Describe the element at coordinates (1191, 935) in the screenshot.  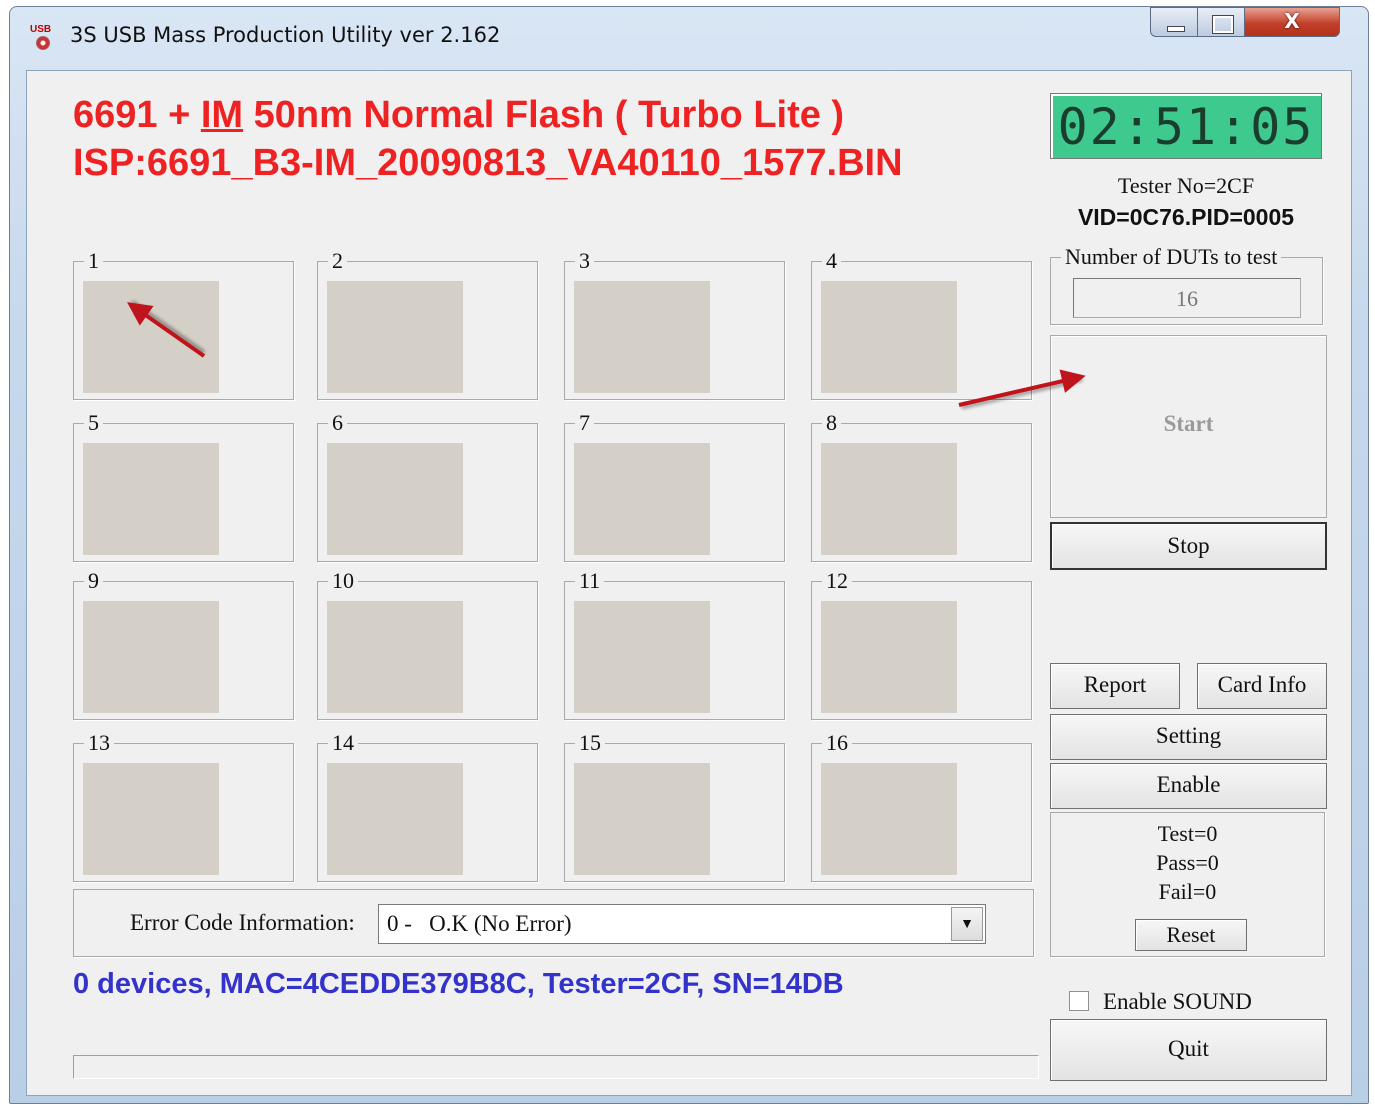
I see `reset-button: Reset` at that location.